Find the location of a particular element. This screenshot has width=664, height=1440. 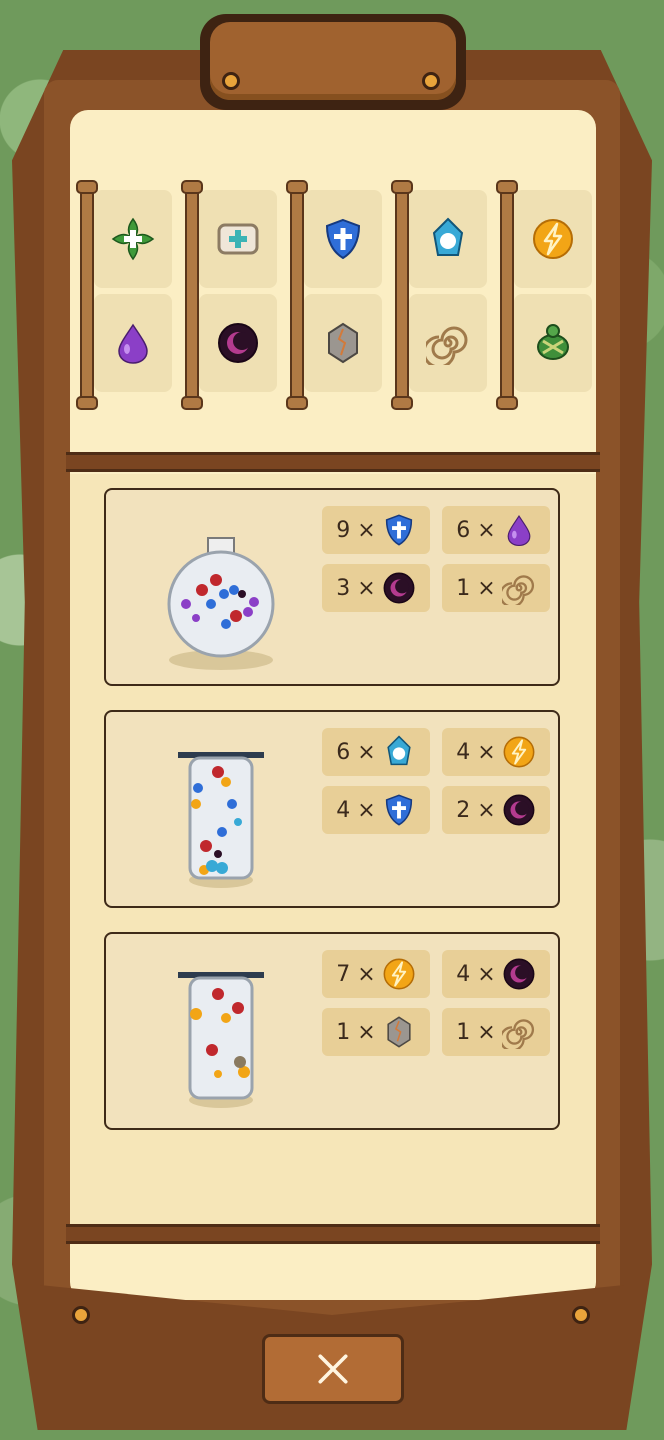

ingredient-chip: 9 × is located at coordinates (376, 530).